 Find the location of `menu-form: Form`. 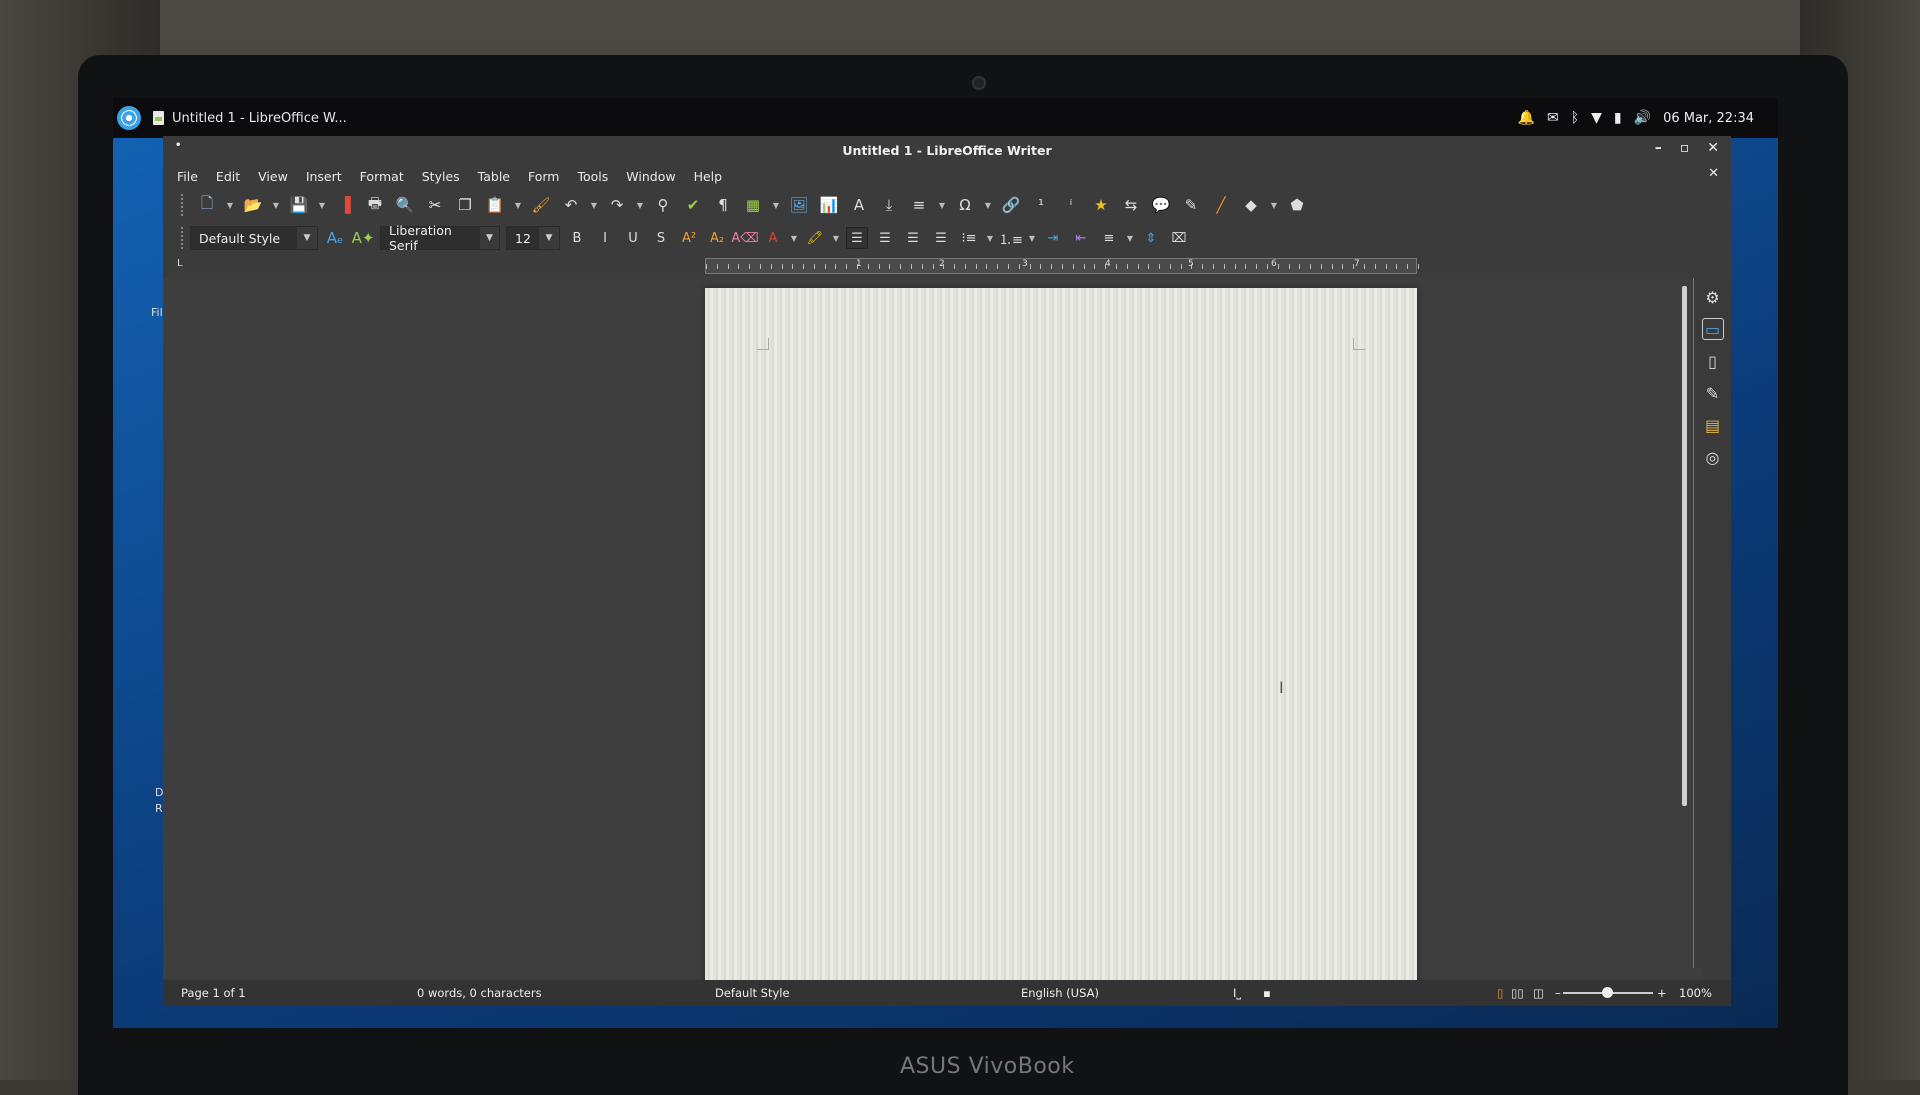

menu-form: Form is located at coordinates (544, 176).